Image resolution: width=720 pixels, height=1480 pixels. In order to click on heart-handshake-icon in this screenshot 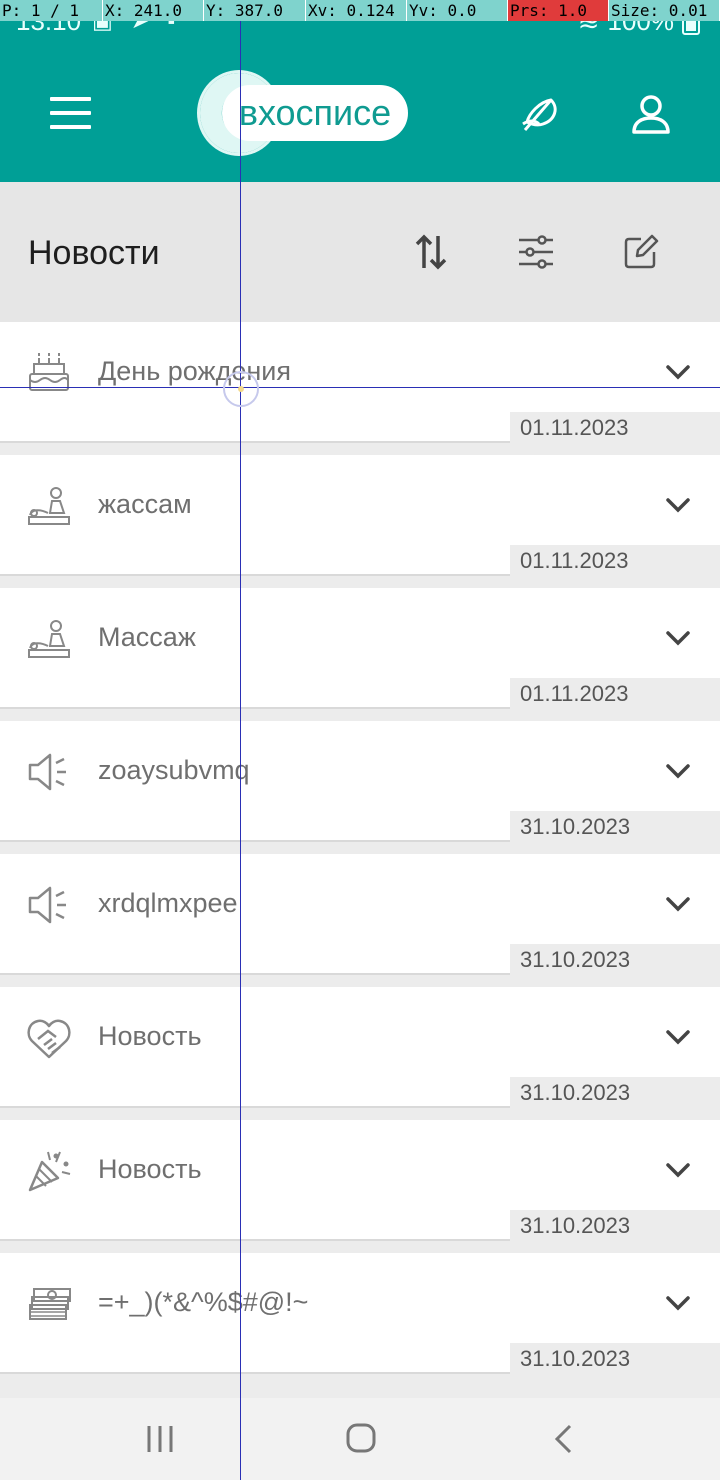, I will do `click(49, 1039)`.